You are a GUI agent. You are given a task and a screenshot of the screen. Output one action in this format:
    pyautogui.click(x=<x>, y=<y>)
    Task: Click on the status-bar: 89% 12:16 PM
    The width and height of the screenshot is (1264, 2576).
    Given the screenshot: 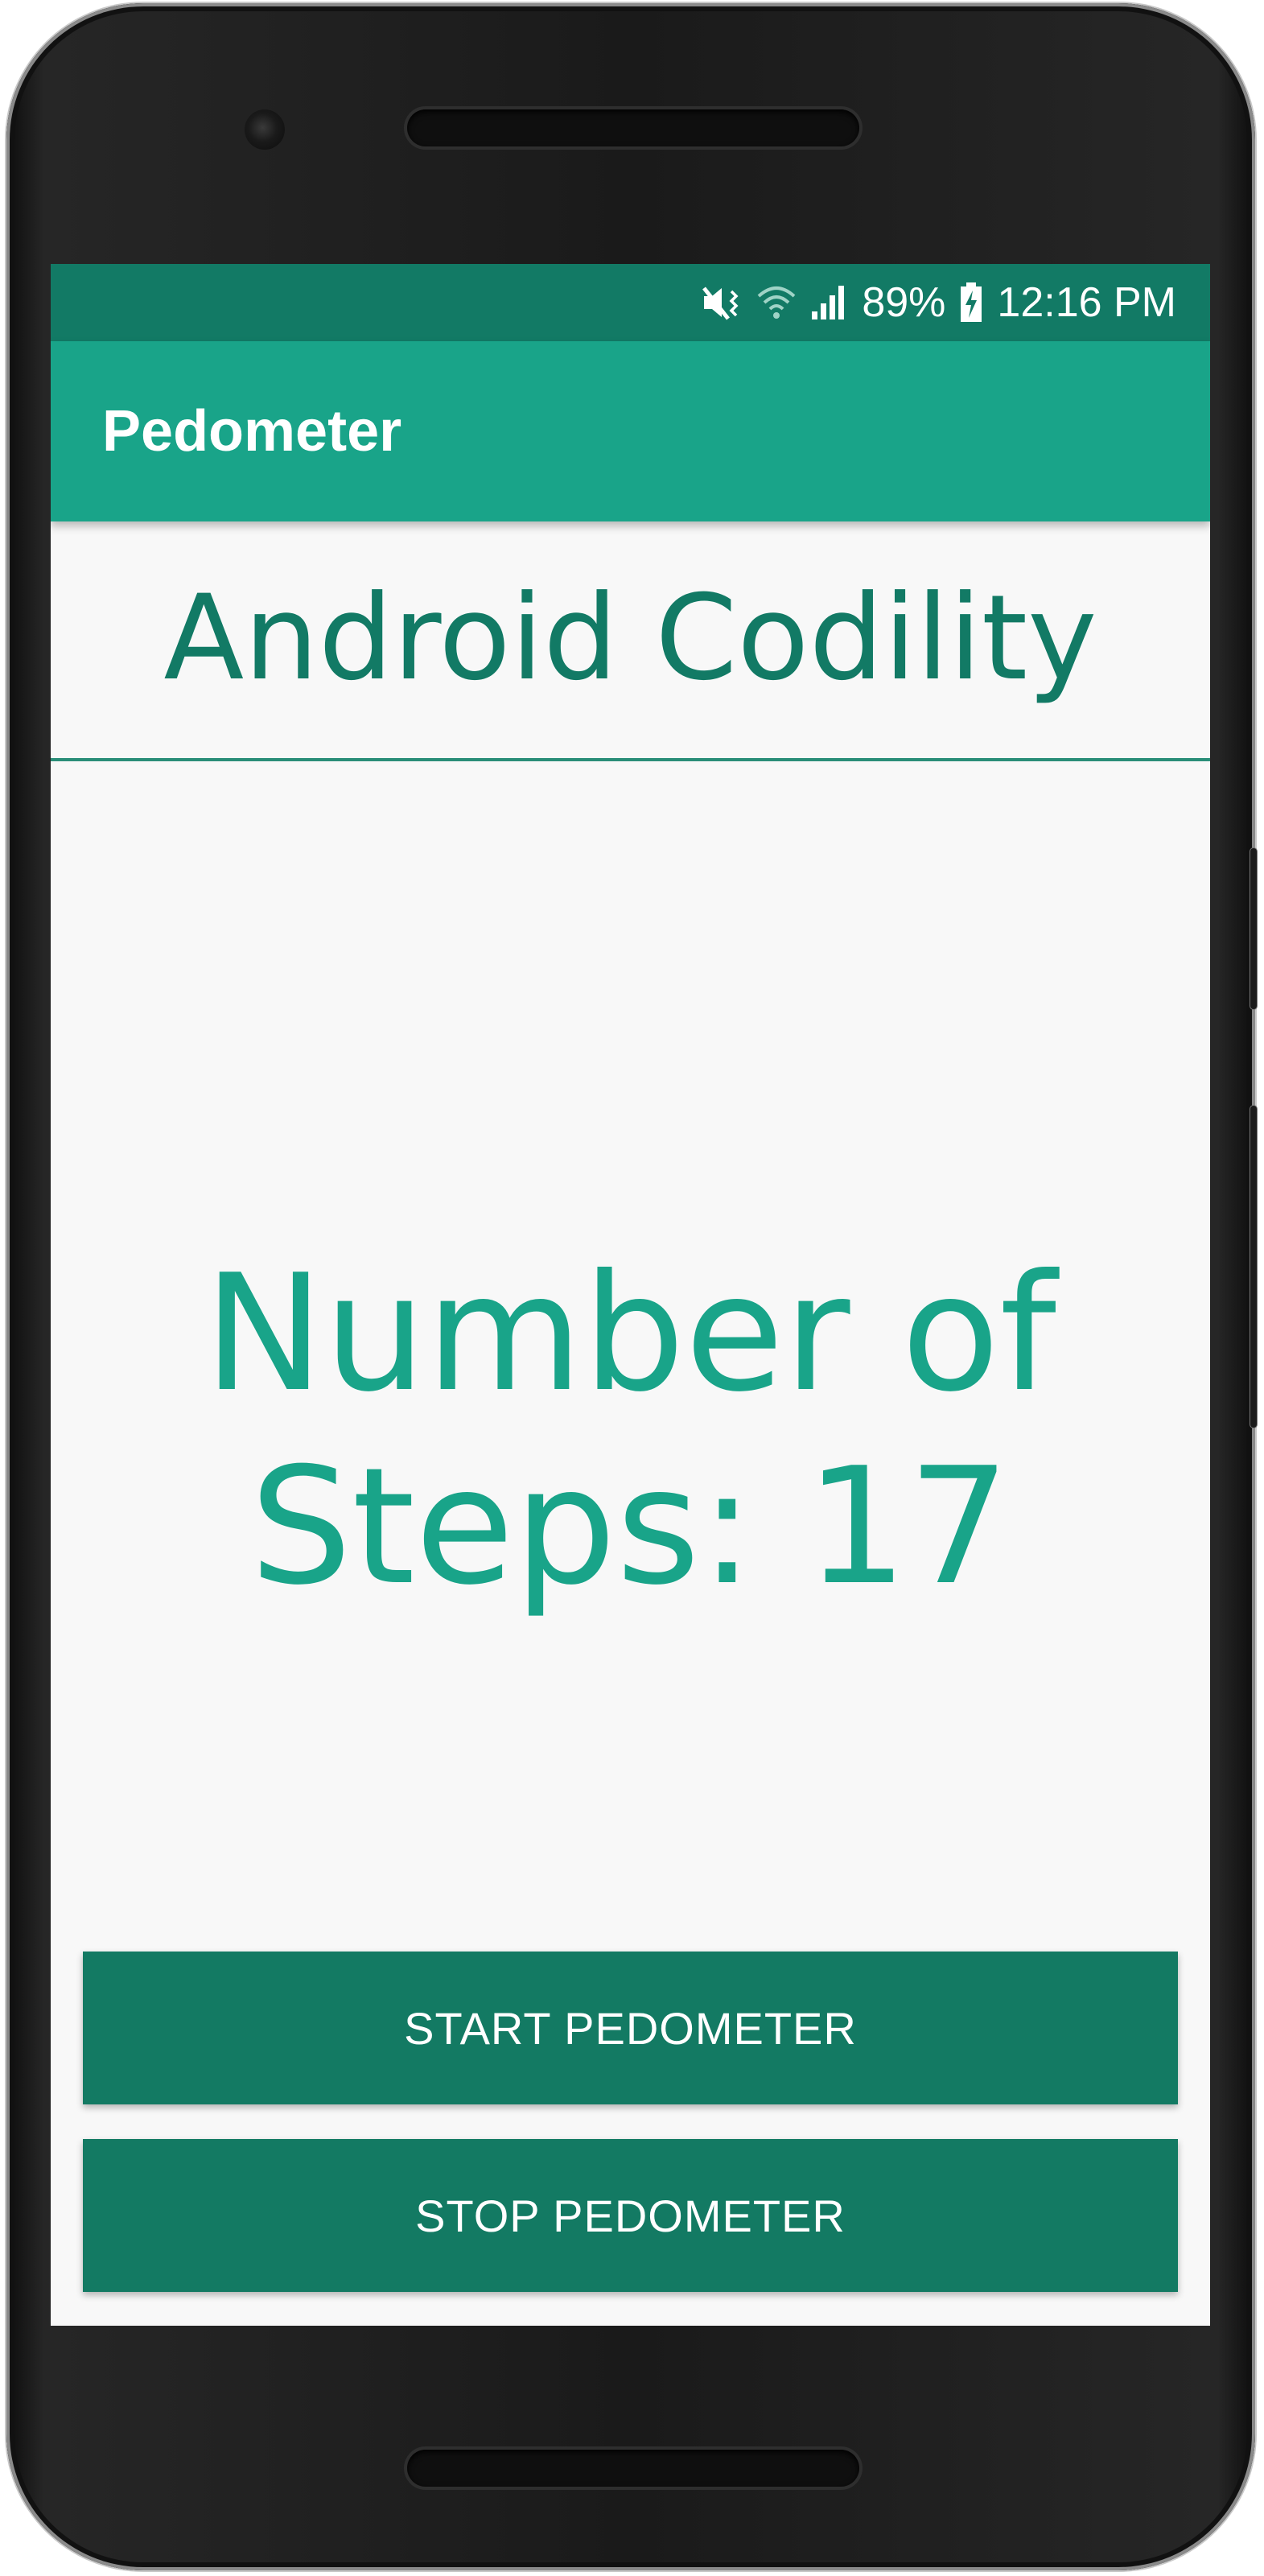 What is the action you would take?
    pyautogui.click(x=630, y=302)
    